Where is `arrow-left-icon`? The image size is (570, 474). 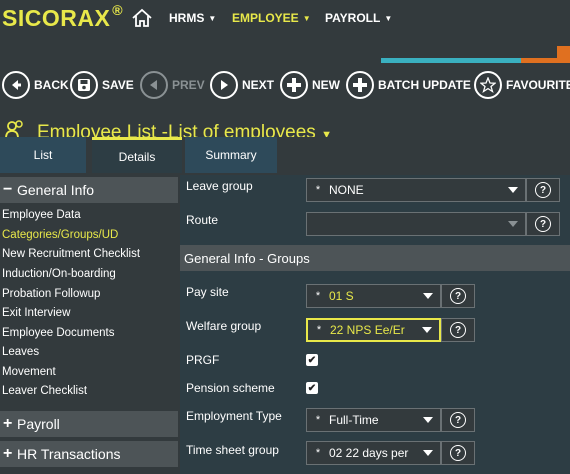
arrow-left-icon is located at coordinates (16, 85).